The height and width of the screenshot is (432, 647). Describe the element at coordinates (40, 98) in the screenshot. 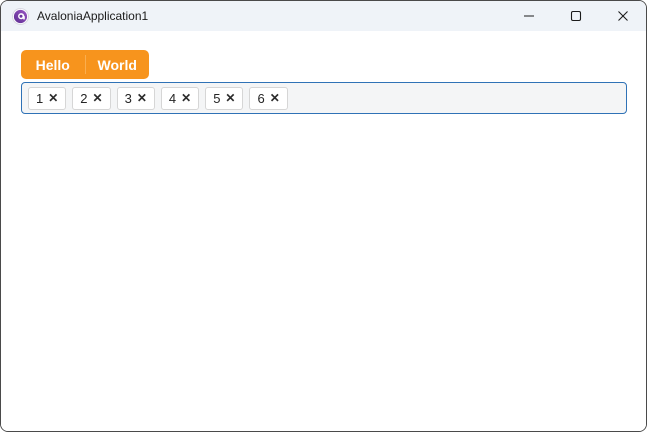

I see `chip-label: 1` at that location.